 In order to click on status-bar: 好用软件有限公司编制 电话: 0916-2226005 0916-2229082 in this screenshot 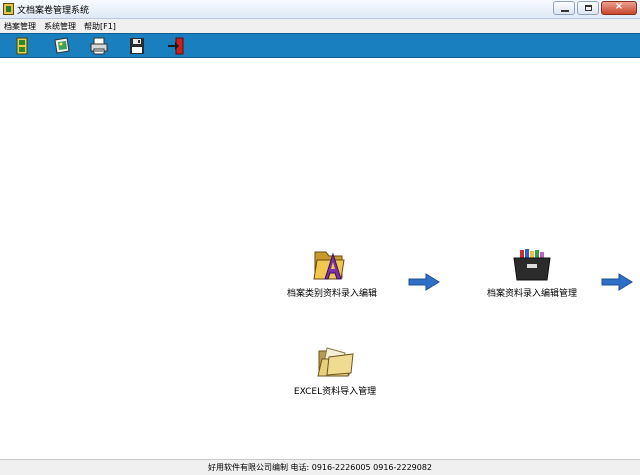, I will do `click(320, 467)`.